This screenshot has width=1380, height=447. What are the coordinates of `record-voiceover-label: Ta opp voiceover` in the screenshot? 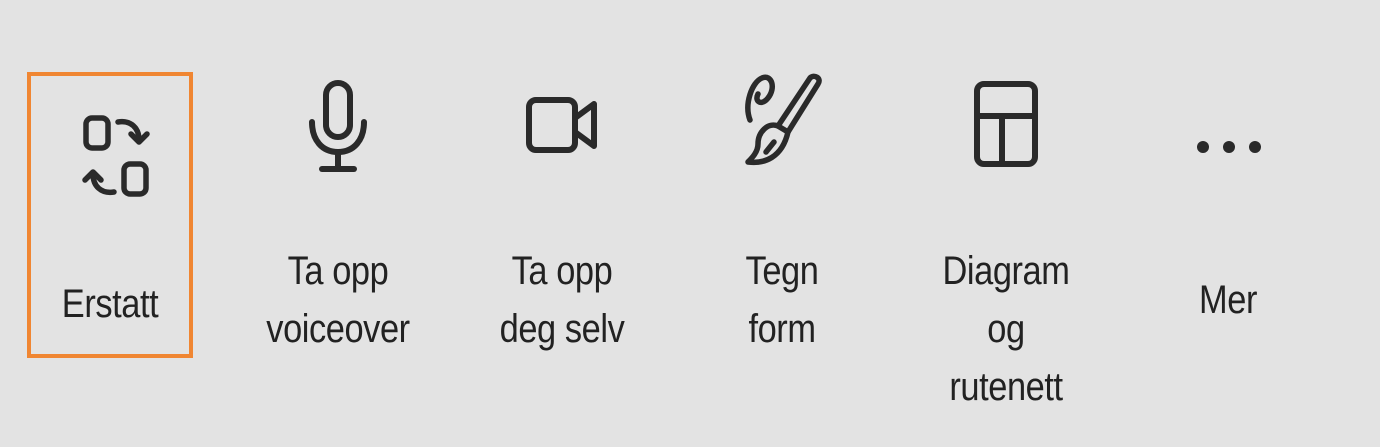 It's located at (338, 300).